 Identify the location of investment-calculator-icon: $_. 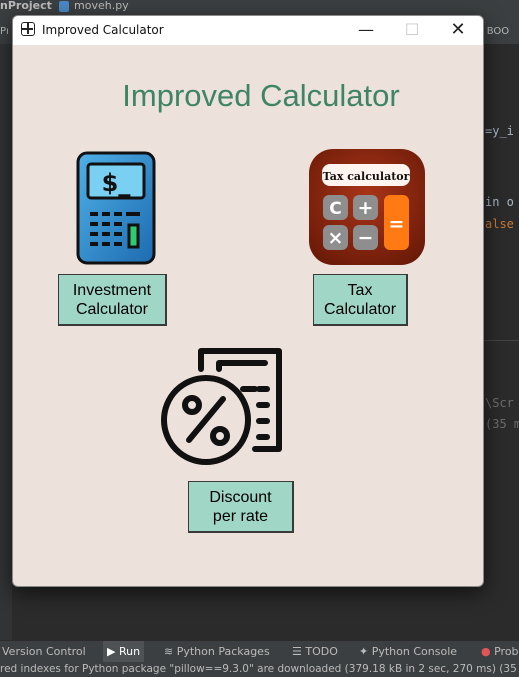
(116, 208).